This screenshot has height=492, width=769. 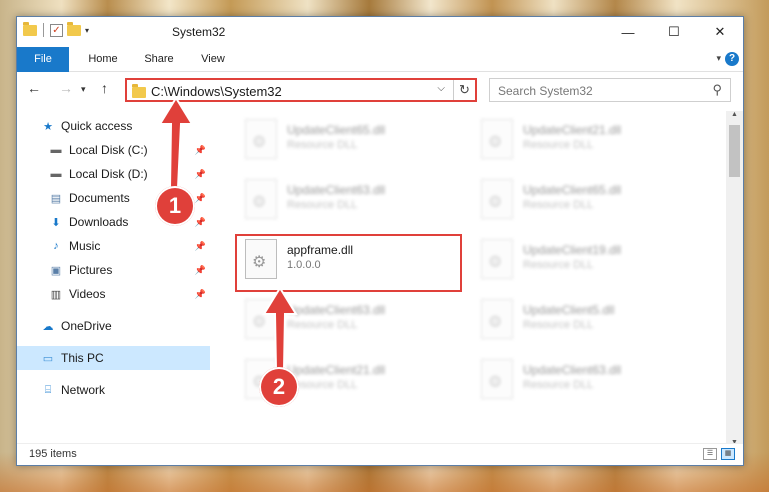 I want to click on window-controls: — ☐ ✕, so click(x=674, y=32).